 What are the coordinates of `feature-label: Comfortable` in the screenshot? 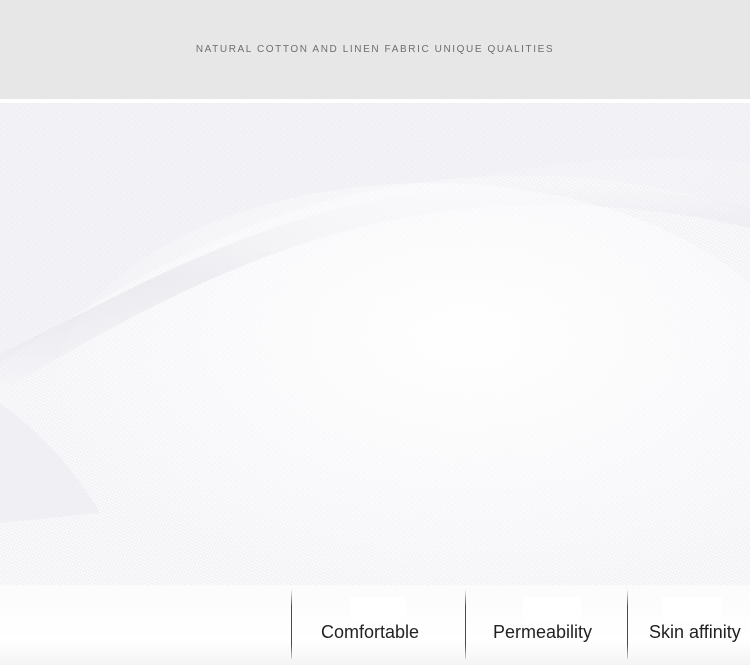 It's located at (370, 632).